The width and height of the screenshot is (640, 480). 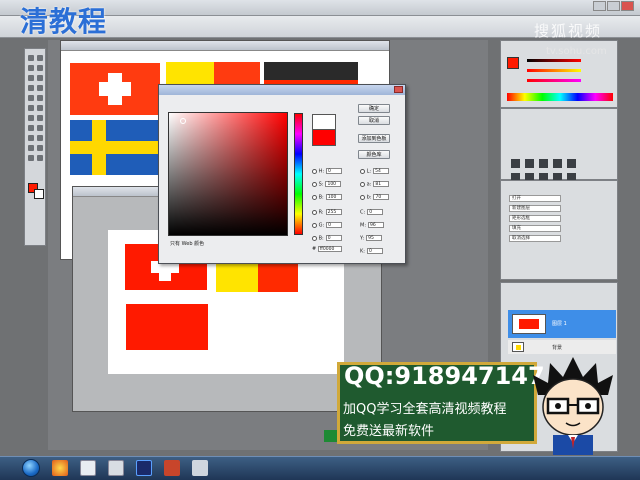 I want to click on field-saturation: S: 100, so click(x=327, y=184).